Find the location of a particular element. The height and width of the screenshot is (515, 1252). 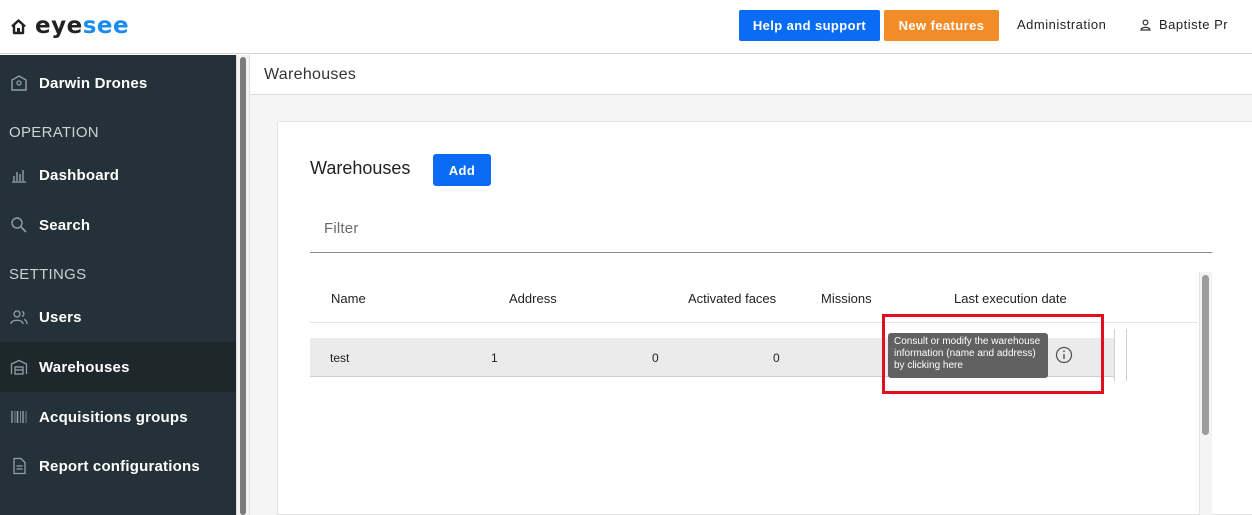

barcode-icon is located at coordinates (19, 417).